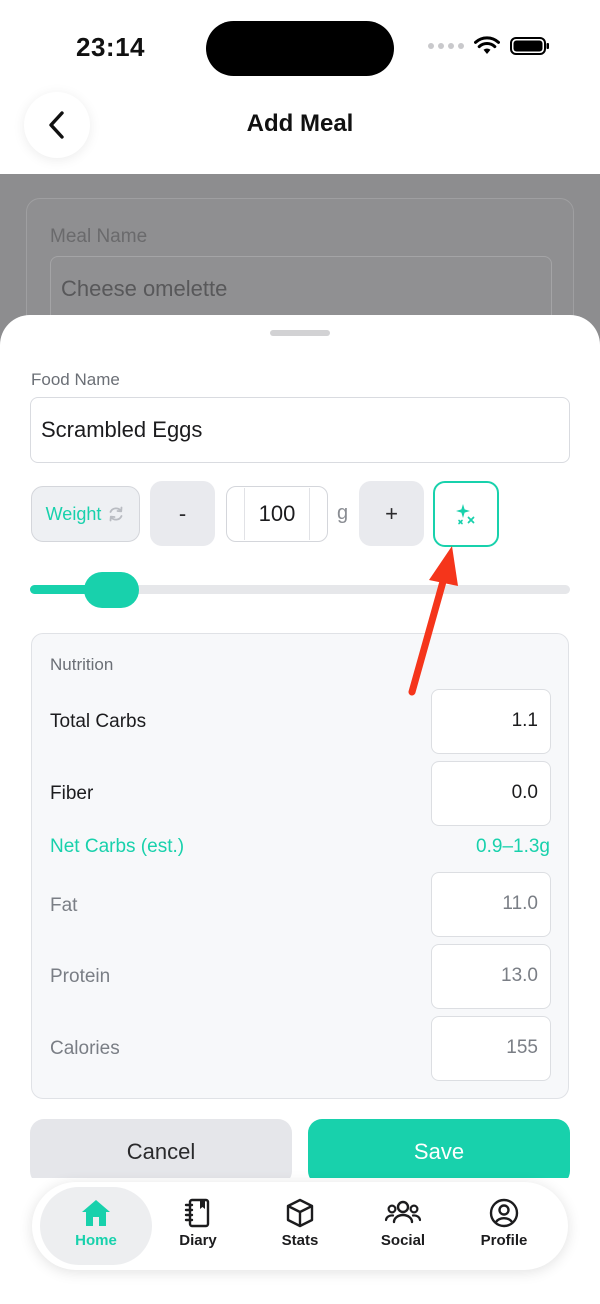  Describe the element at coordinates (343, 513) in the screenshot. I see `unit-label: g` at that location.